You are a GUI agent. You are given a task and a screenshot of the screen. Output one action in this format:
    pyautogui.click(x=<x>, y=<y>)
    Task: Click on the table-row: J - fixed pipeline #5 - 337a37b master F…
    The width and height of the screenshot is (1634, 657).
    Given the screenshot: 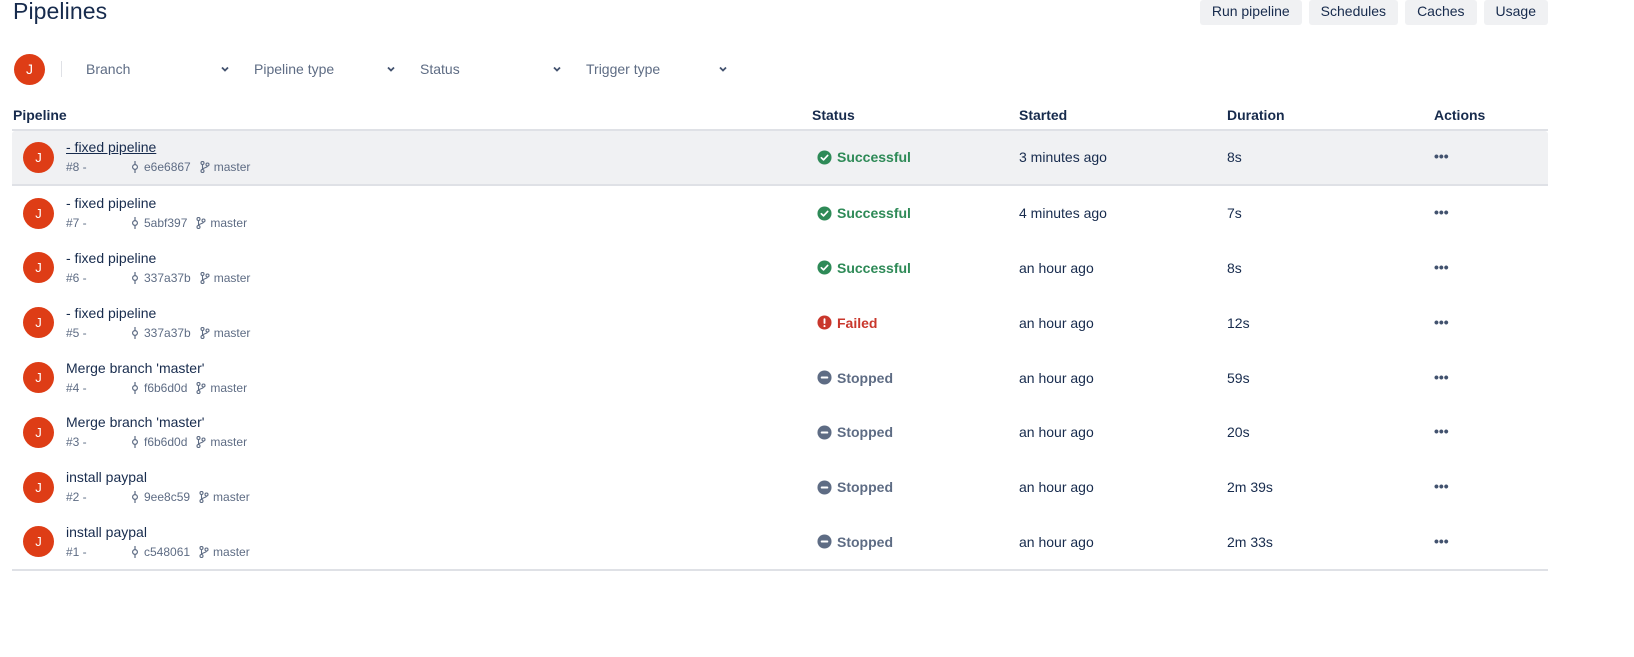 What is the action you would take?
    pyautogui.click(x=780, y=322)
    